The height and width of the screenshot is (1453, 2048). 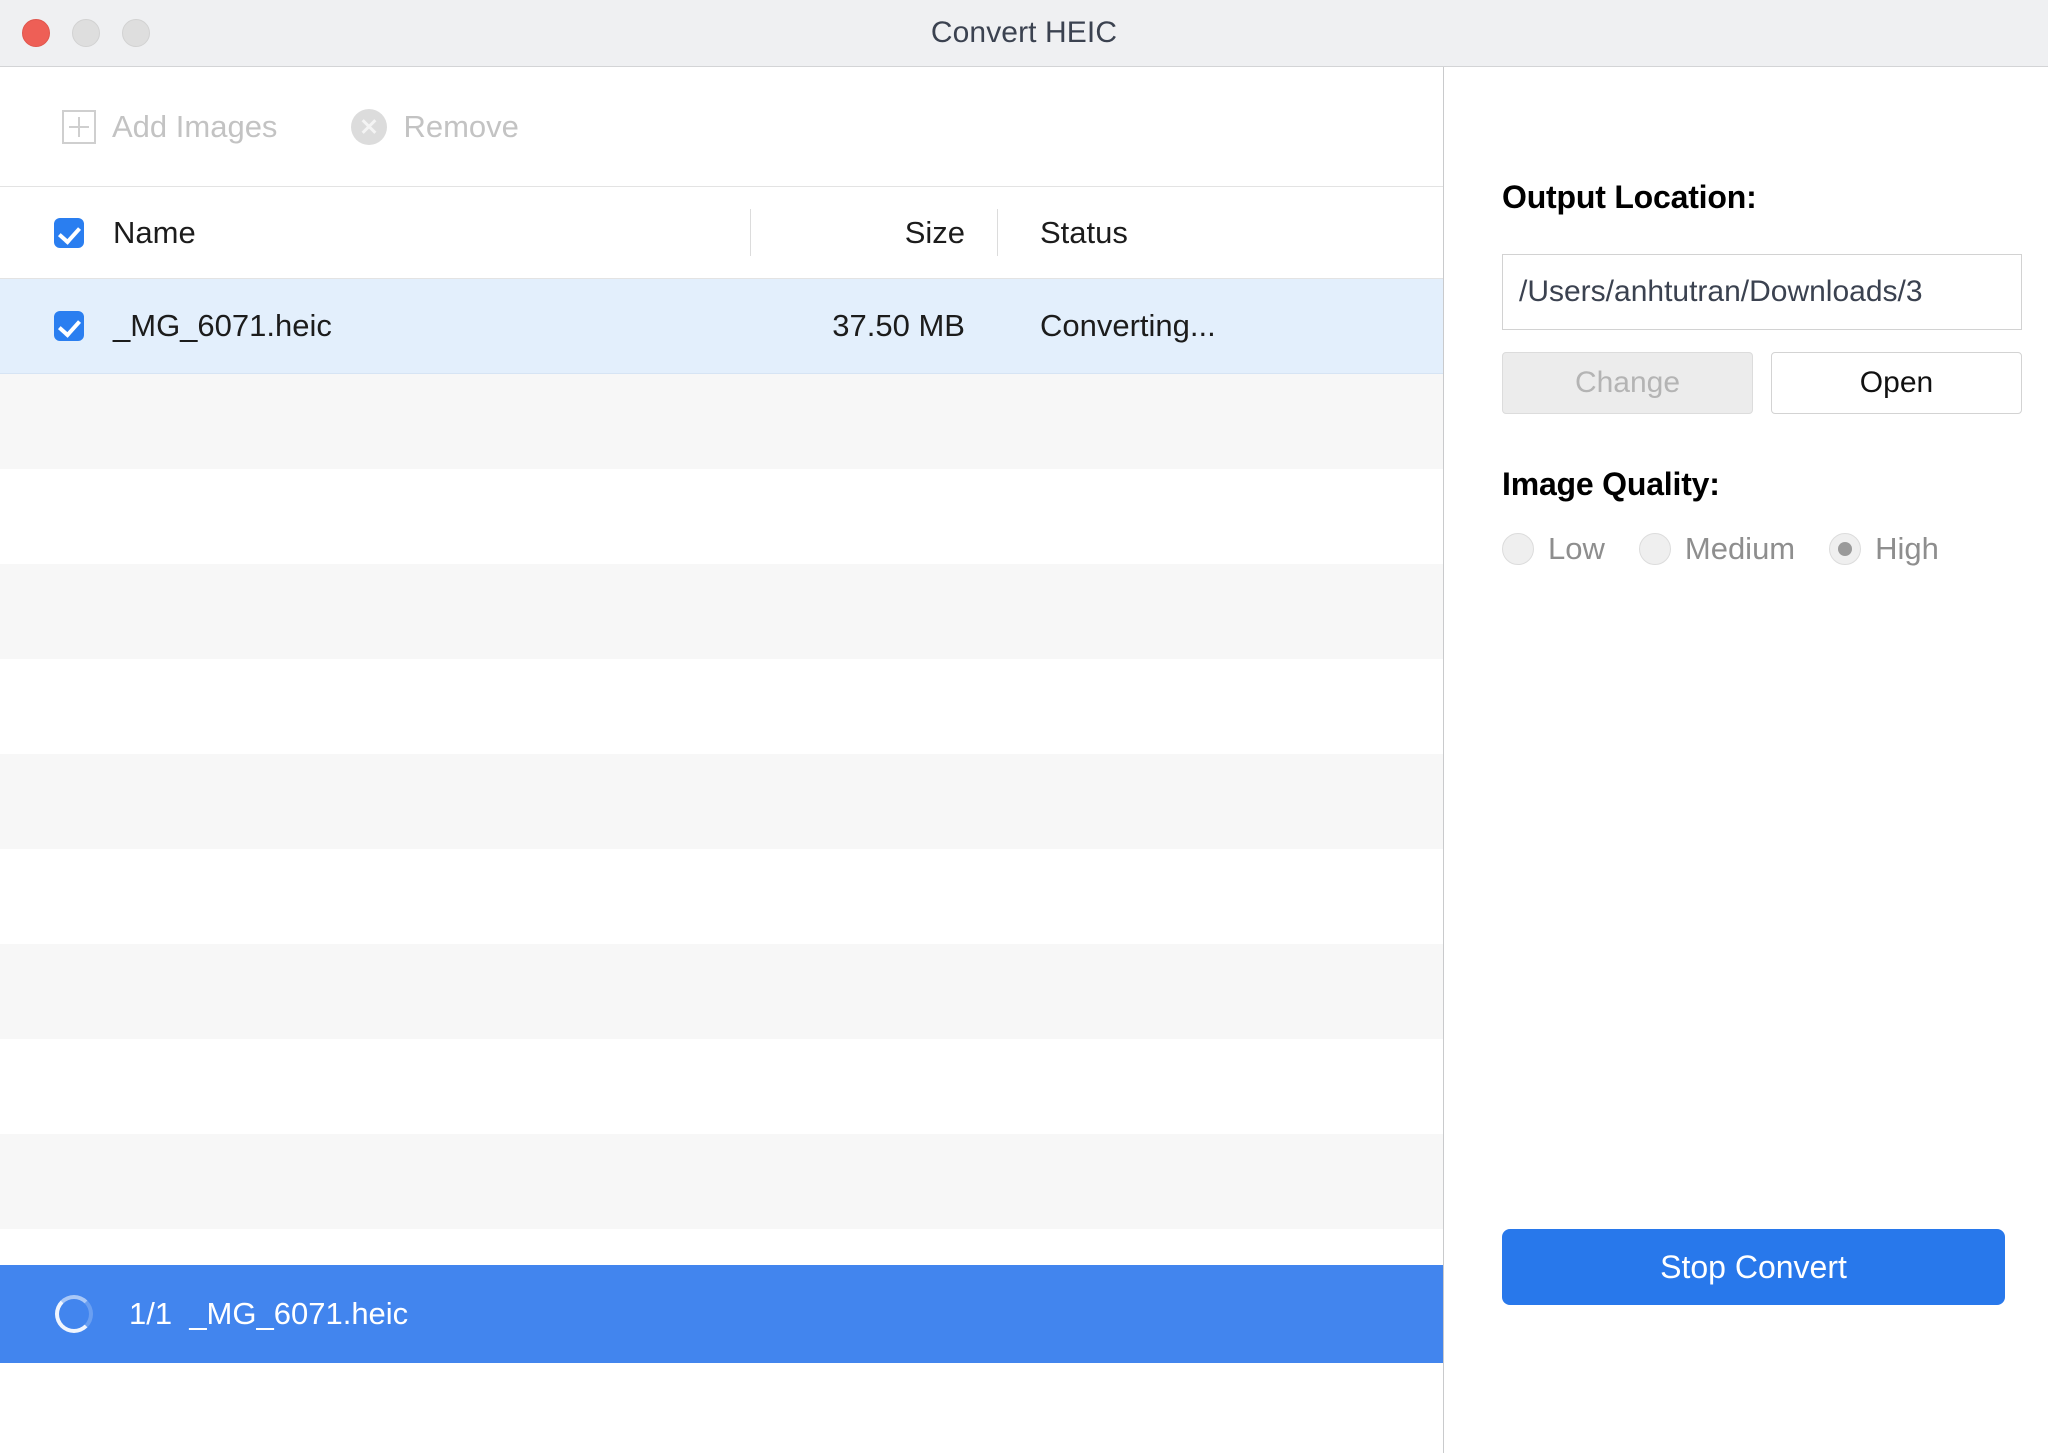 What do you see at coordinates (1740, 548) in the screenshot?
I see `quality-label-medium: Medium` at bounding box center [1740, 548].